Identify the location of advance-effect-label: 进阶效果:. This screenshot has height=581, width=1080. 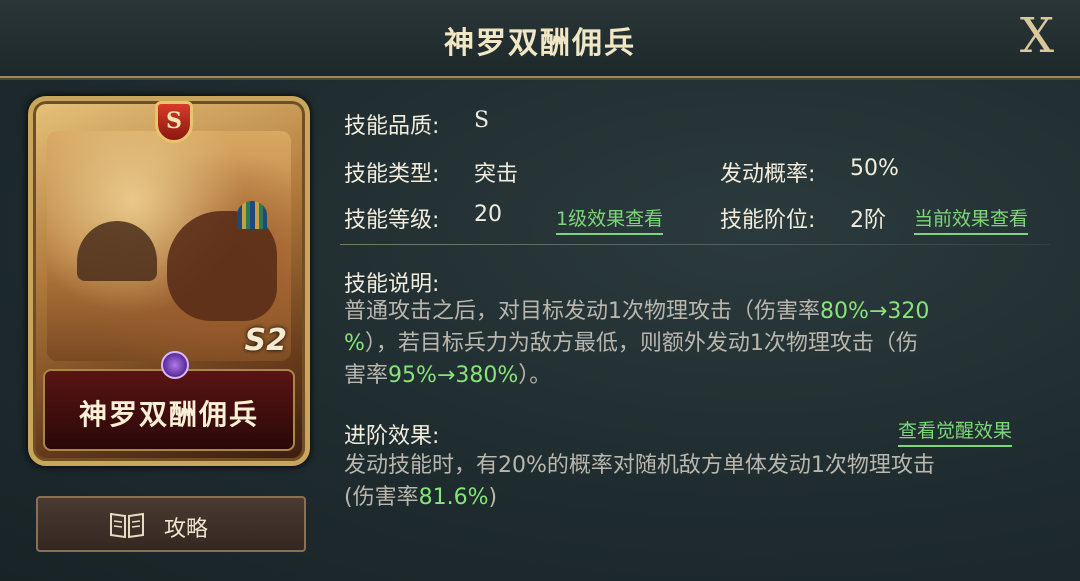
(392, 436).